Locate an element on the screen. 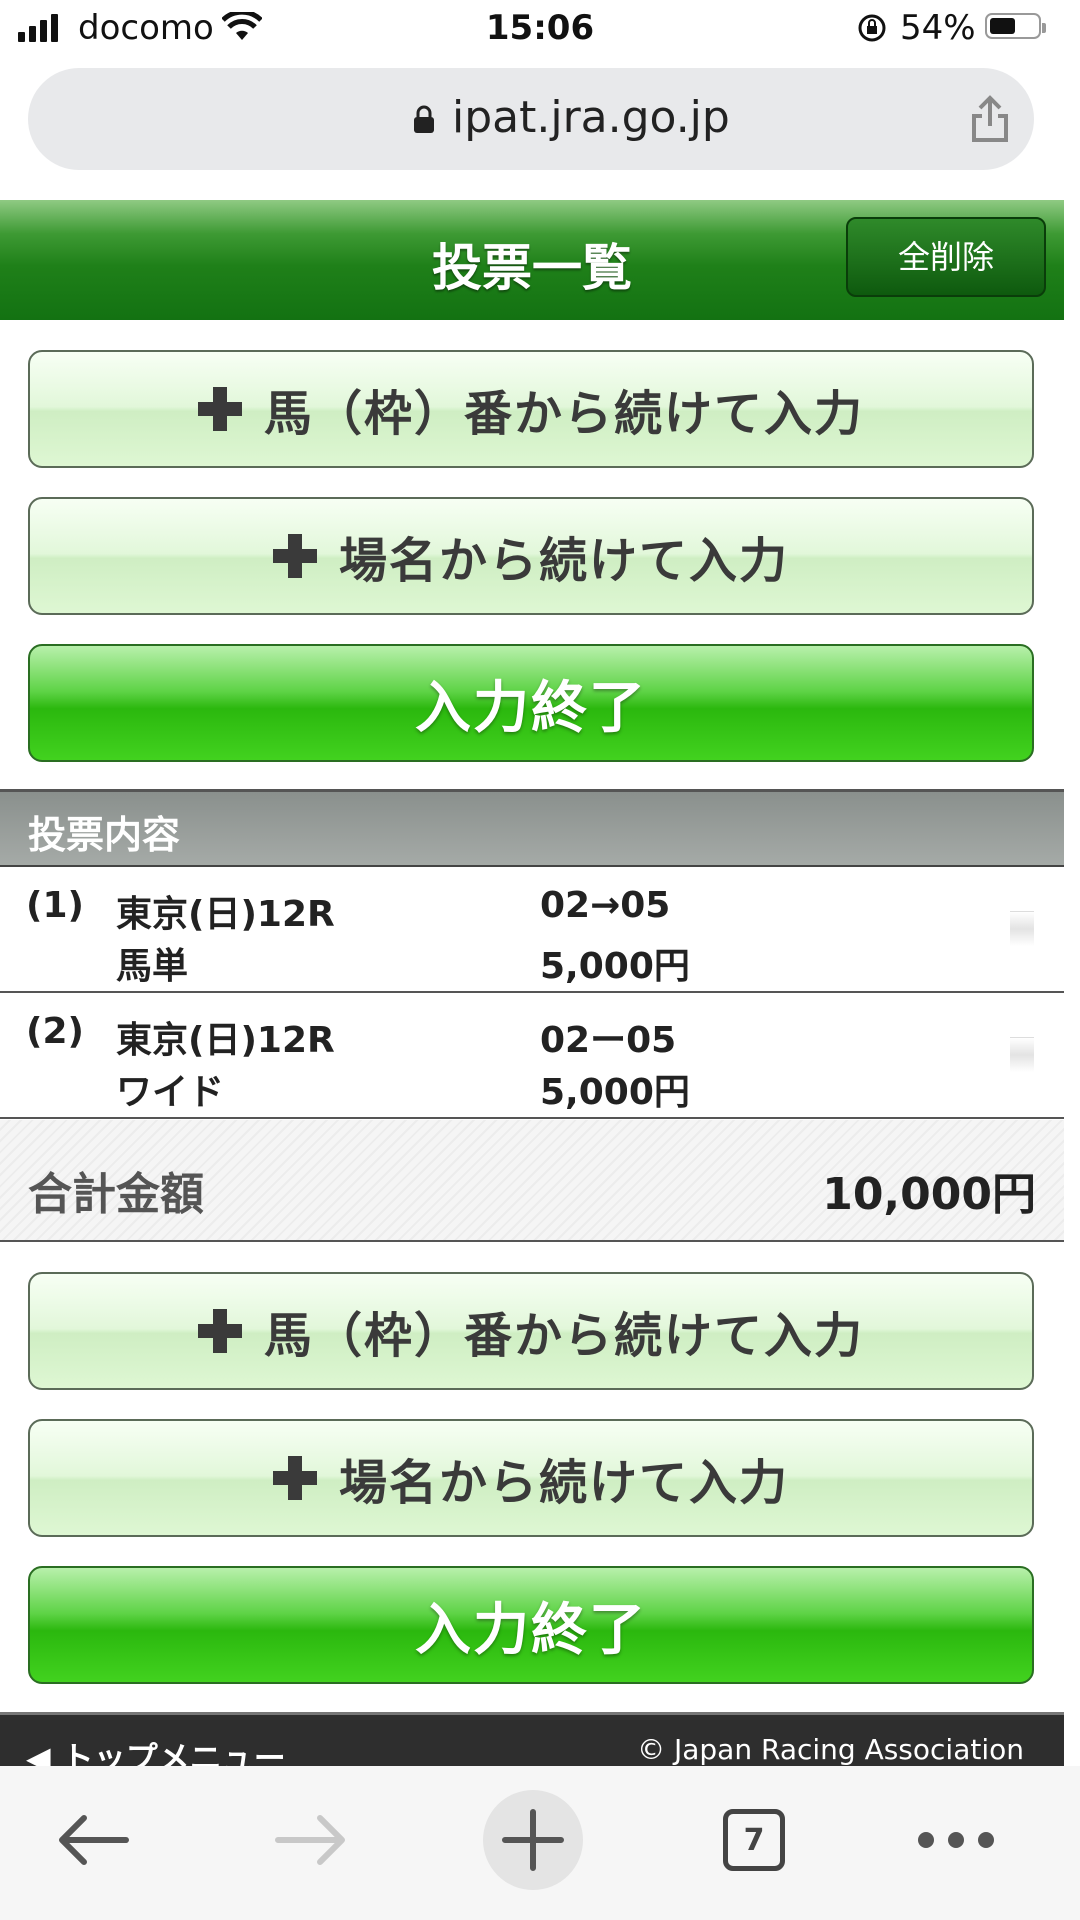 The width and height of the screenshot is (1080, 1920). bet-type: ワイド is located at coordinates (170, 1092).